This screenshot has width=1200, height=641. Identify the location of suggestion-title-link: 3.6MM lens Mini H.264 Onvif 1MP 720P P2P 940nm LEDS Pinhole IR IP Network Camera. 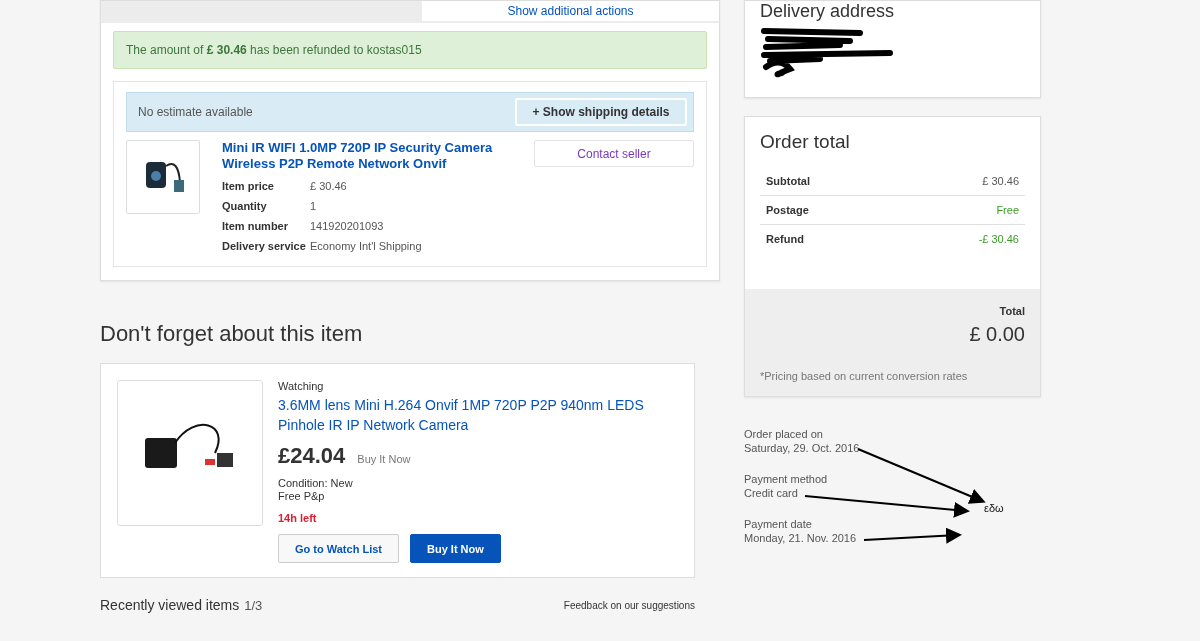
(478, 415).